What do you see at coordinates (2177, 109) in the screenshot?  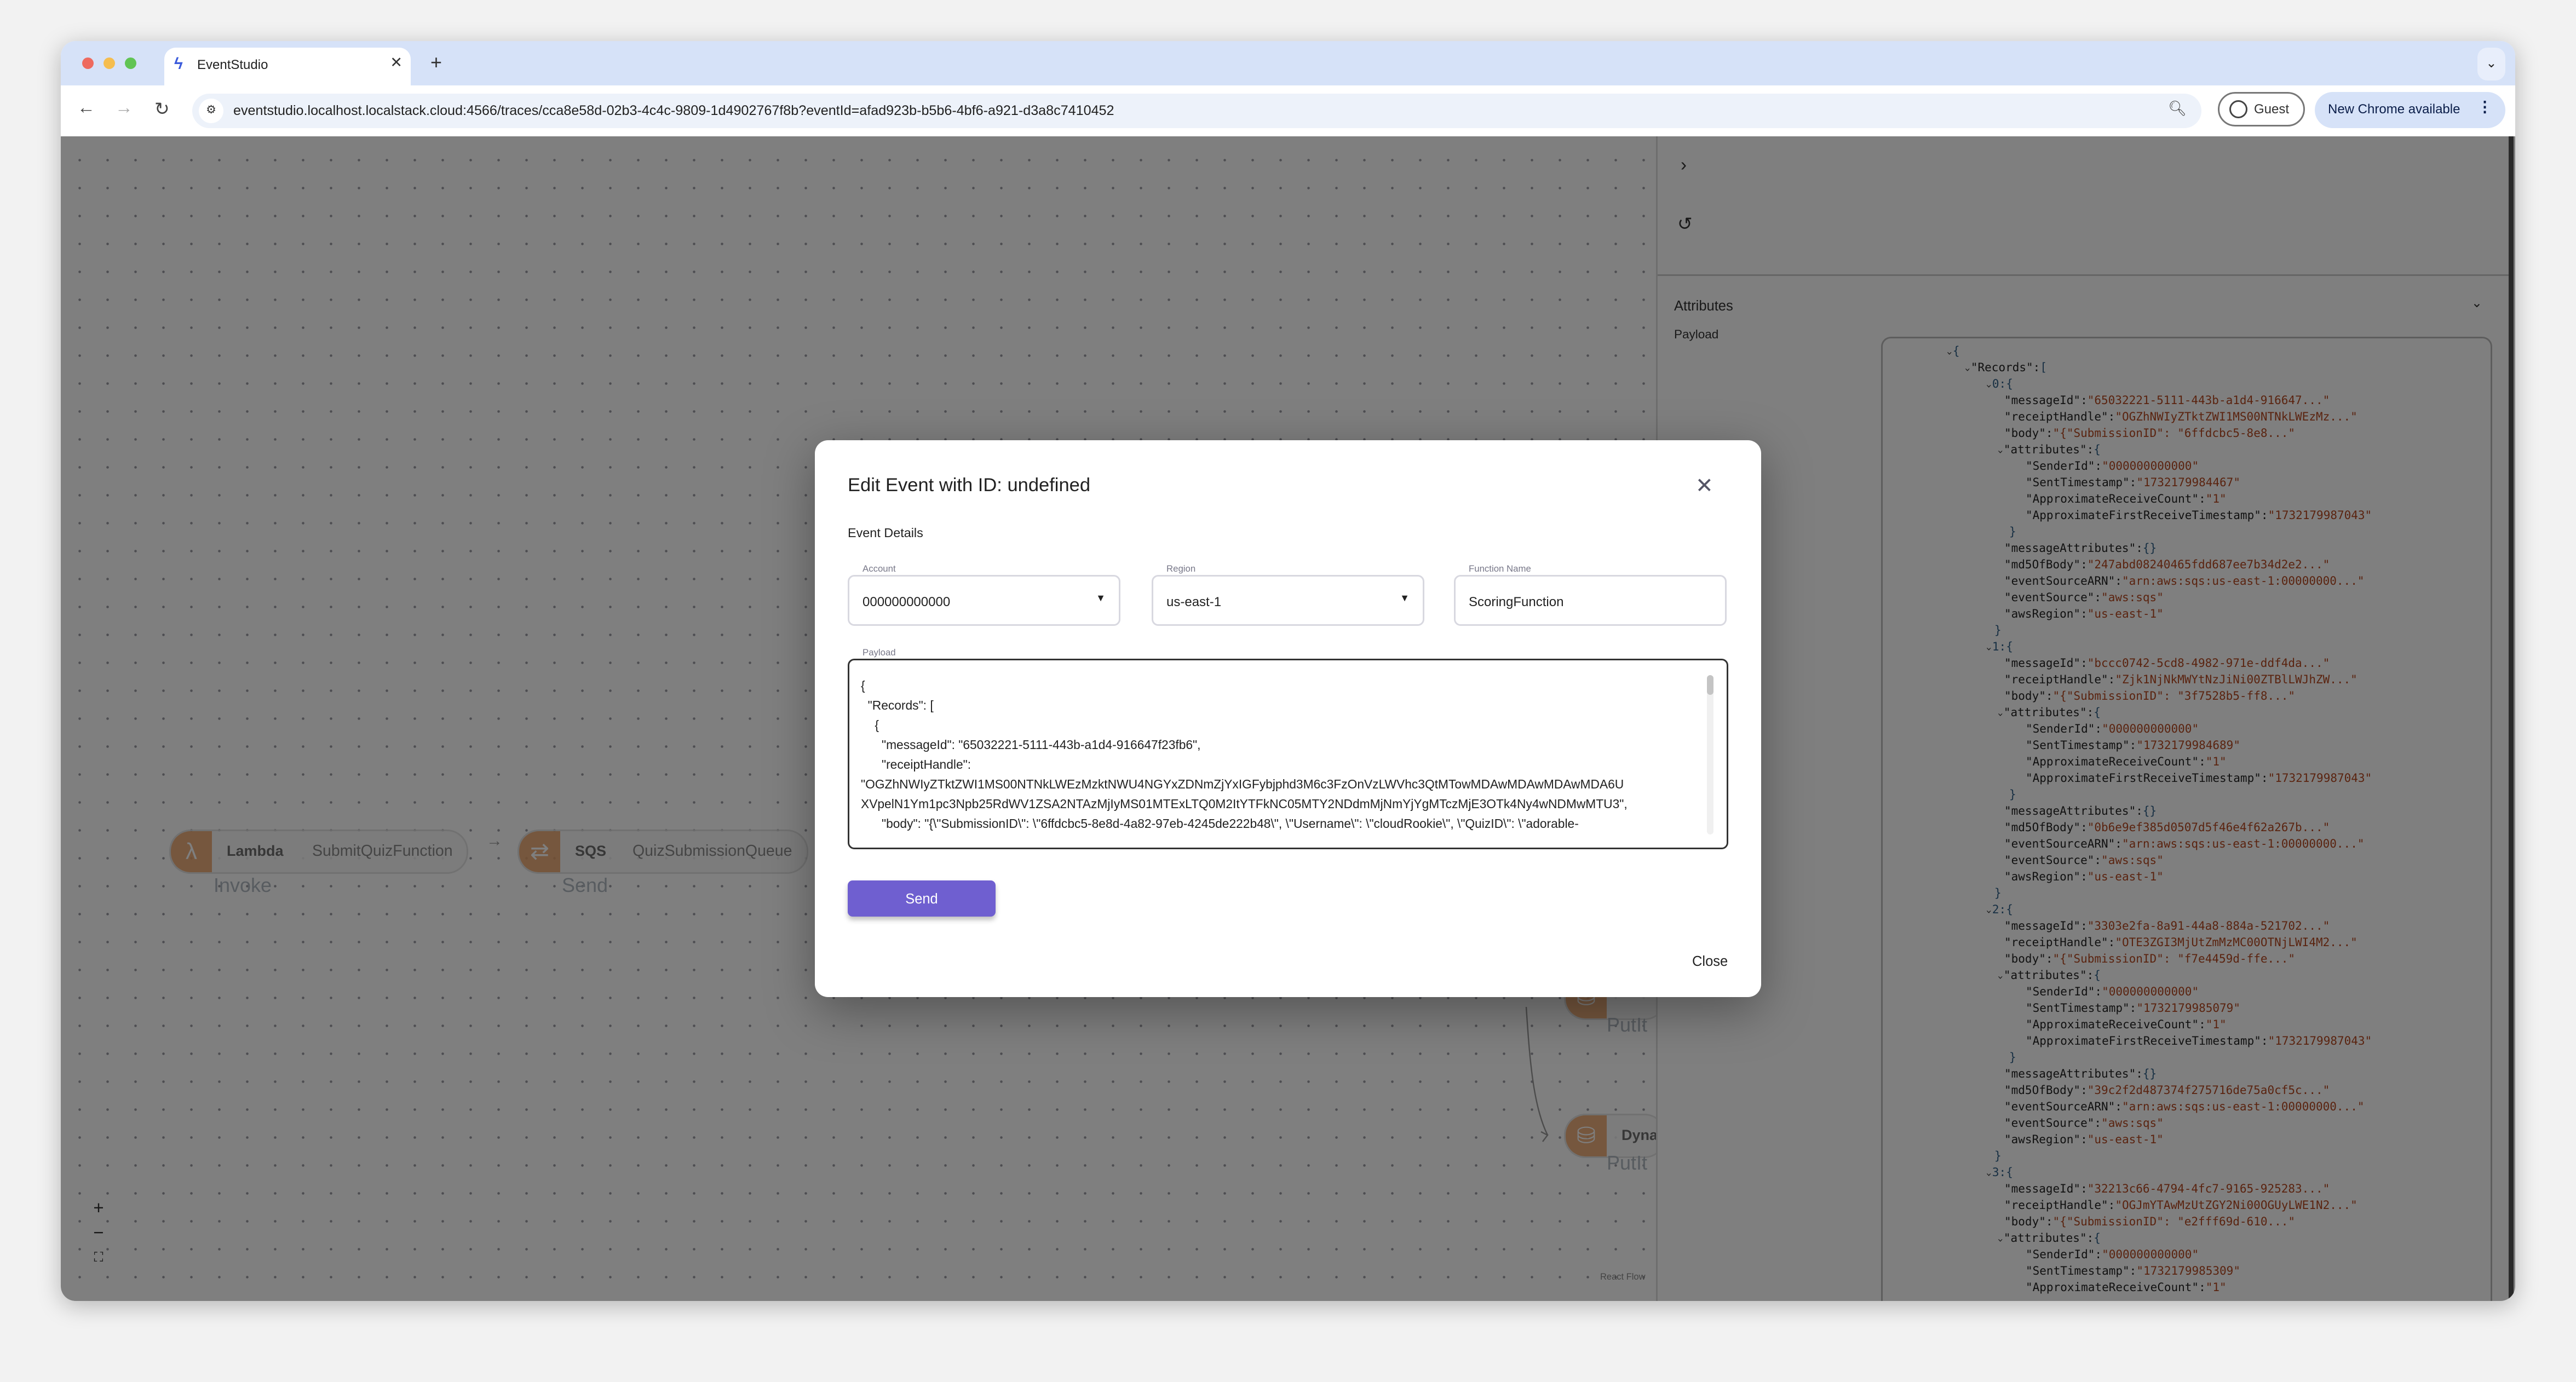 I see `zoom-out-magnifier-icon: 🔍︎` at bounding box center [2177, 109].